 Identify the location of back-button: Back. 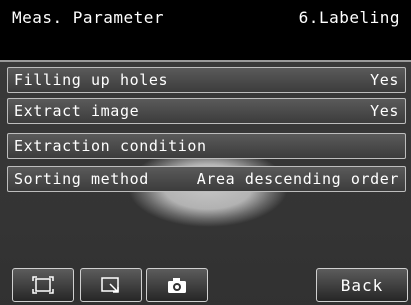
(362, 285).